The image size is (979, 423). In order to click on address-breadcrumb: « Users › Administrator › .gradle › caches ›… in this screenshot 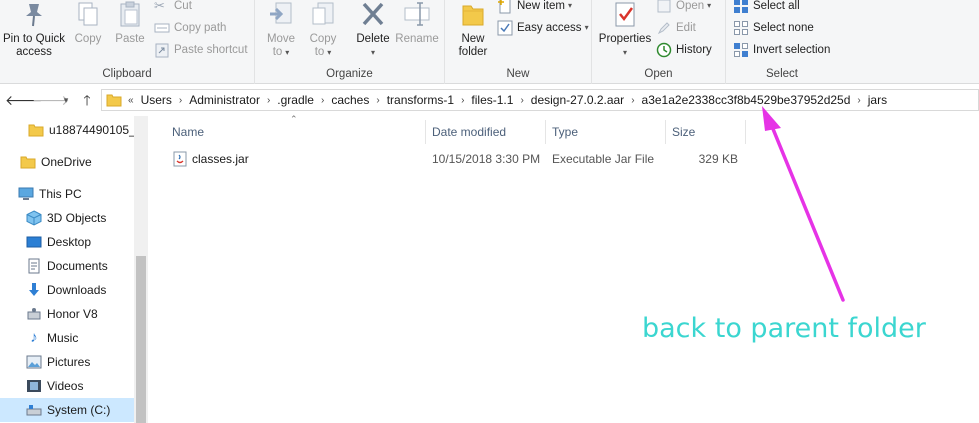, I will do `click(540, 100)`.